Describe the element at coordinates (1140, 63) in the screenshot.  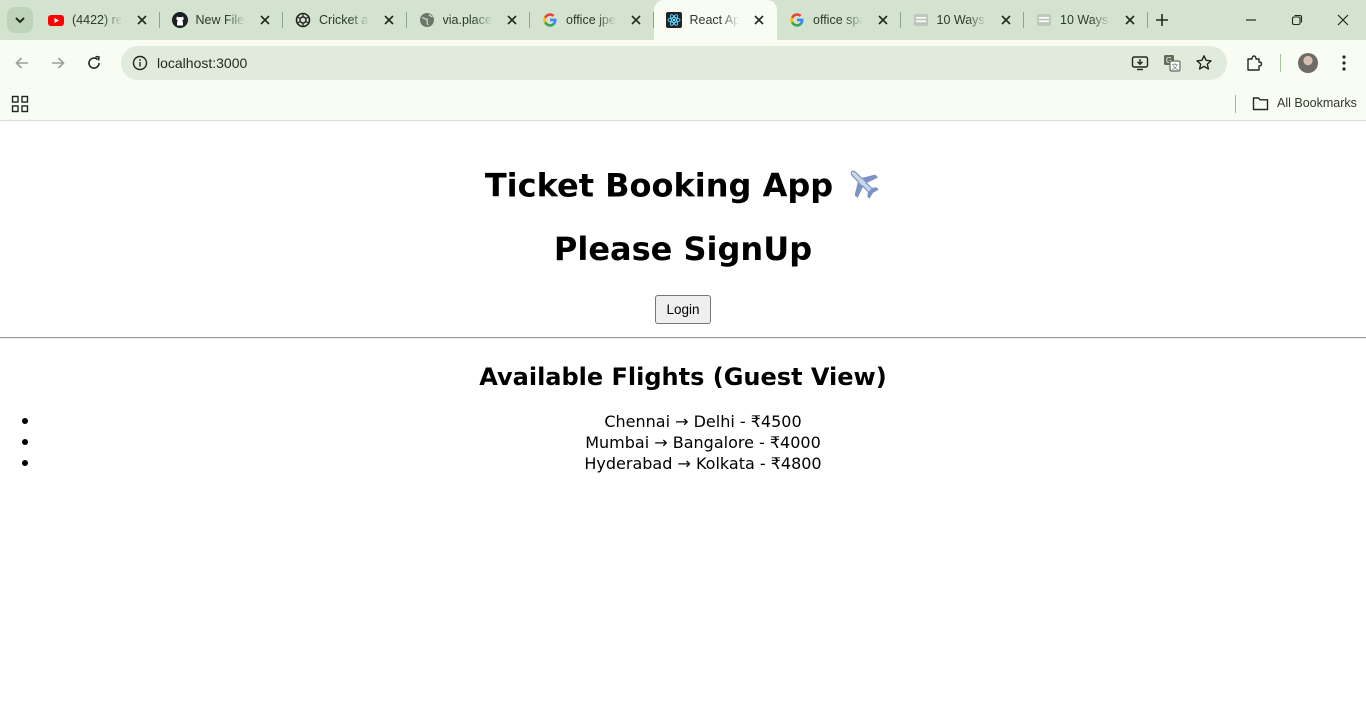
I see `install-app-icon` at that location.